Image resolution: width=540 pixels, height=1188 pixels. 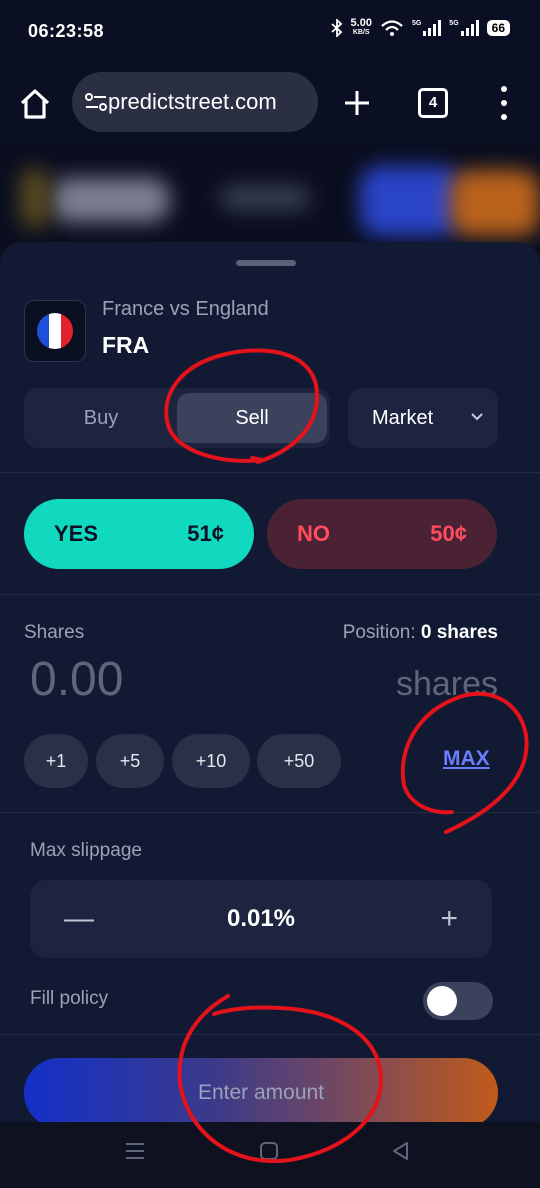 I want to click on france-flag-icon, so click(x=55, y=331).